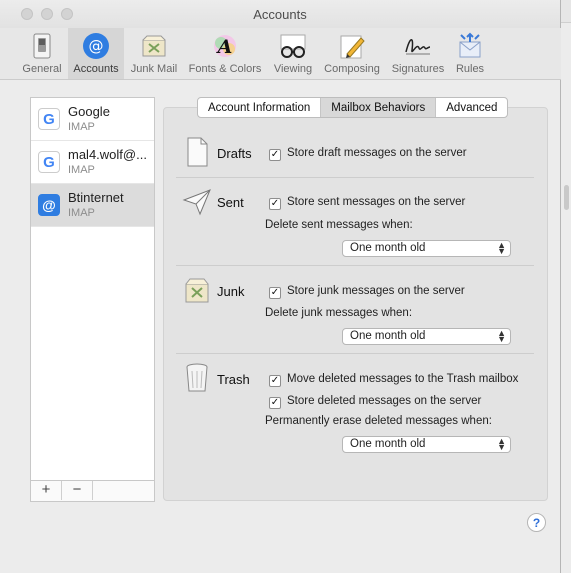  I want to click on account-name: Btinternet, so click(96, 197).